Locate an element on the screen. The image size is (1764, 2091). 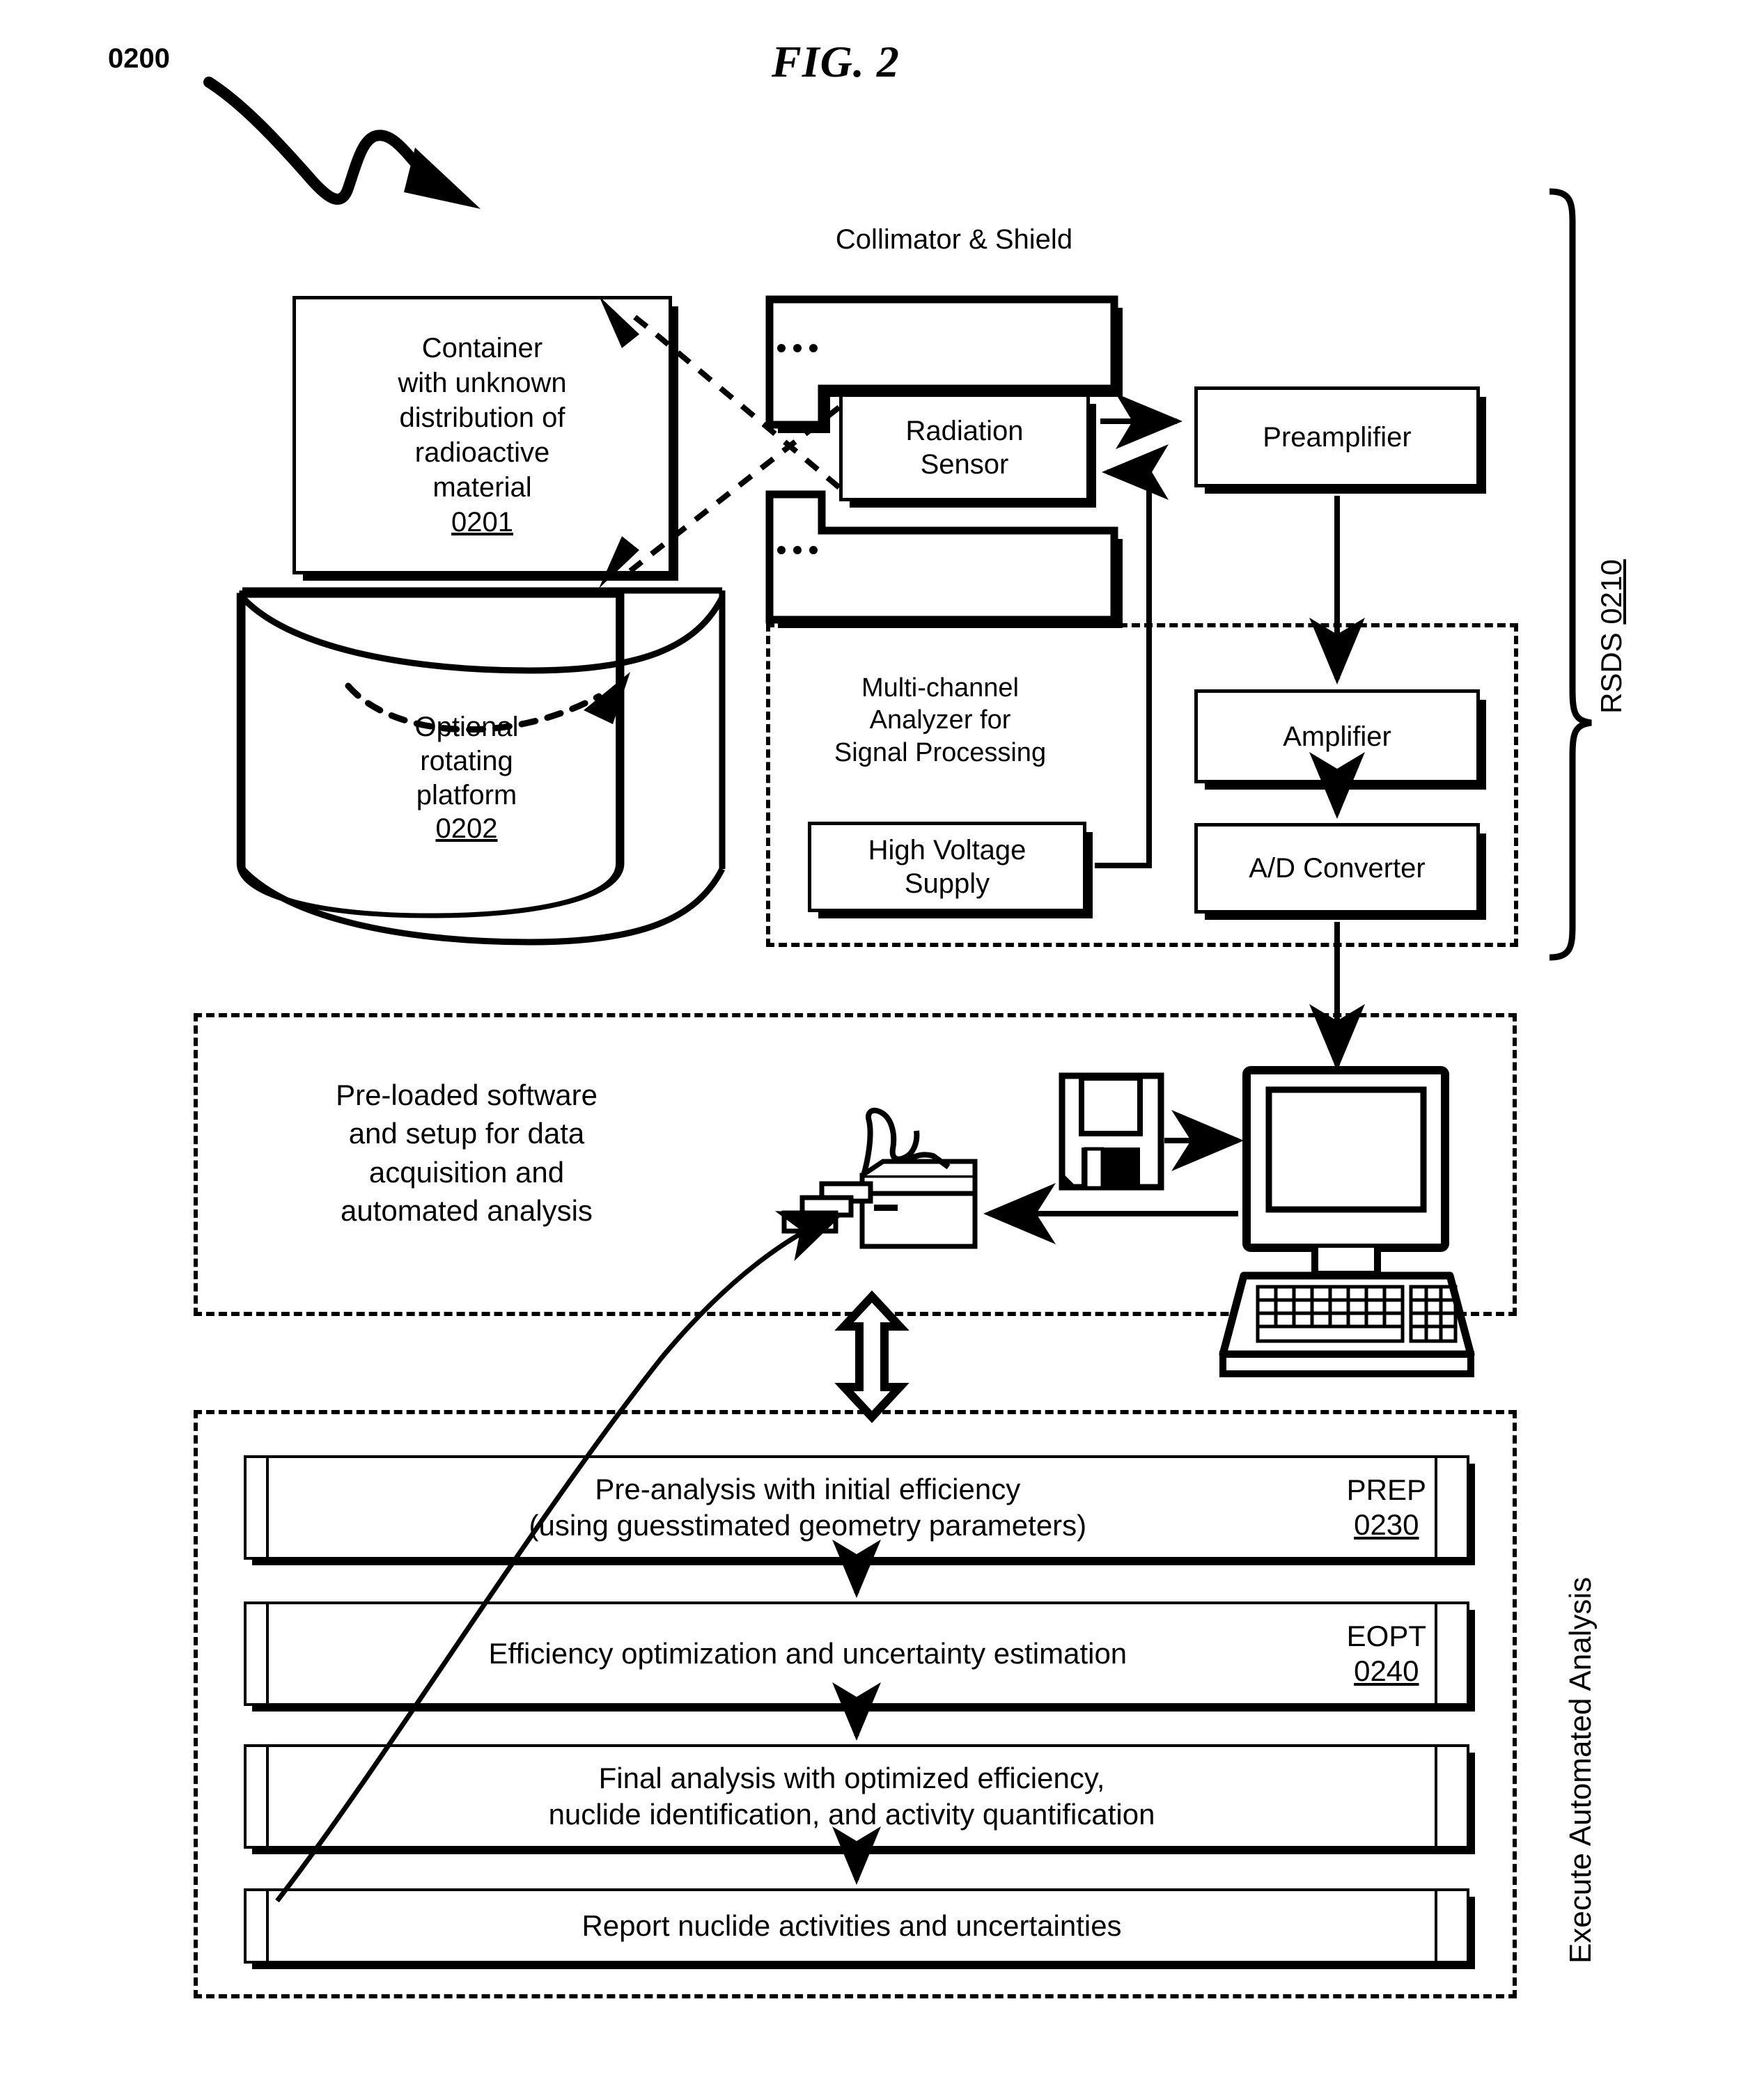
figure-title: FIG. 2 is located at coordinates (836, 61).